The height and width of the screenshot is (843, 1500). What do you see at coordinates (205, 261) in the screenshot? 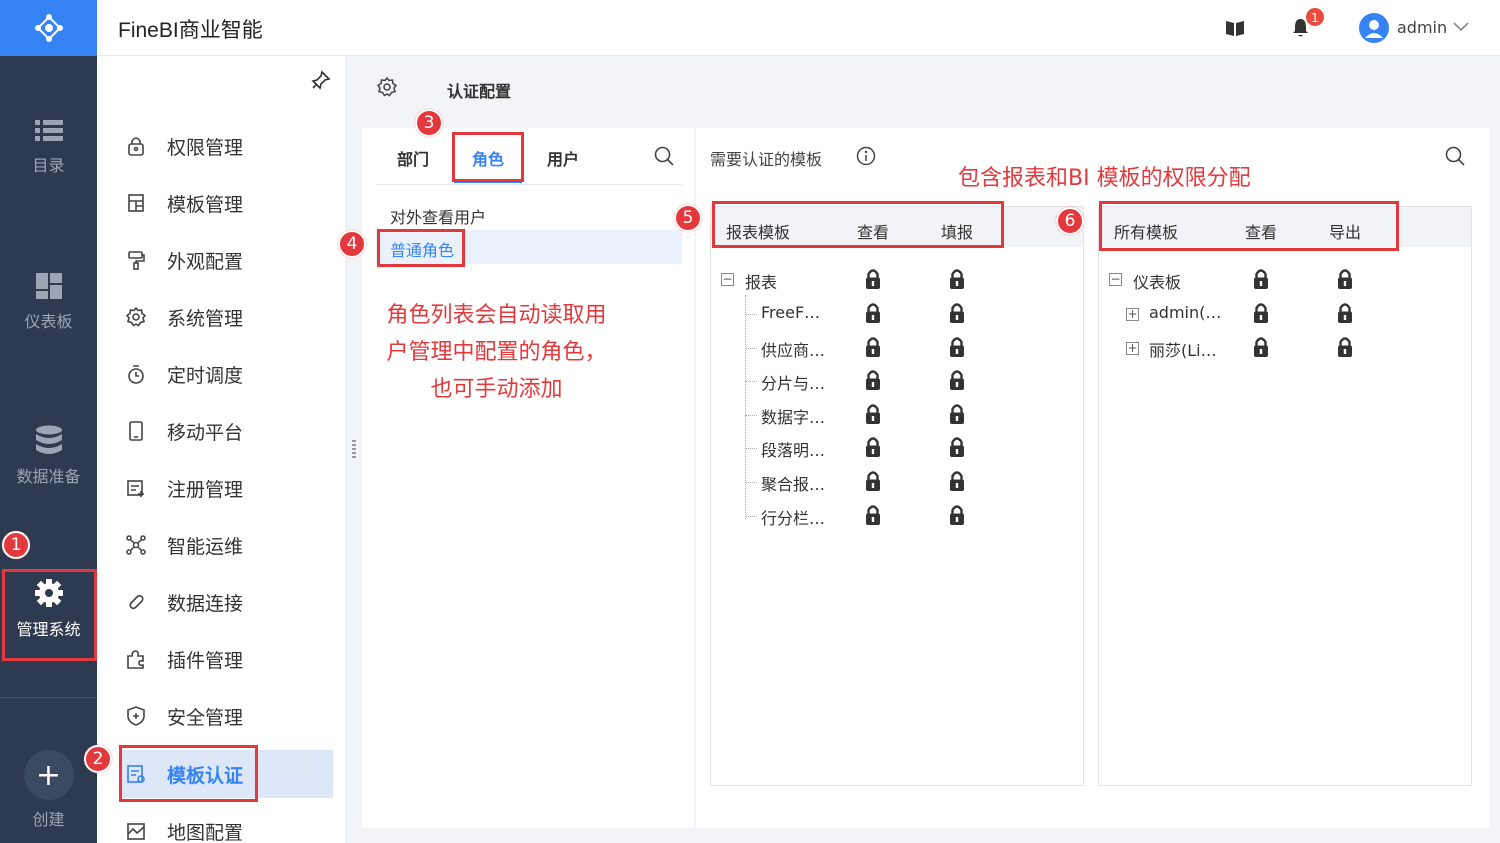
I see `menu-item-label: 外观配置` at bounding box center [205, 261].